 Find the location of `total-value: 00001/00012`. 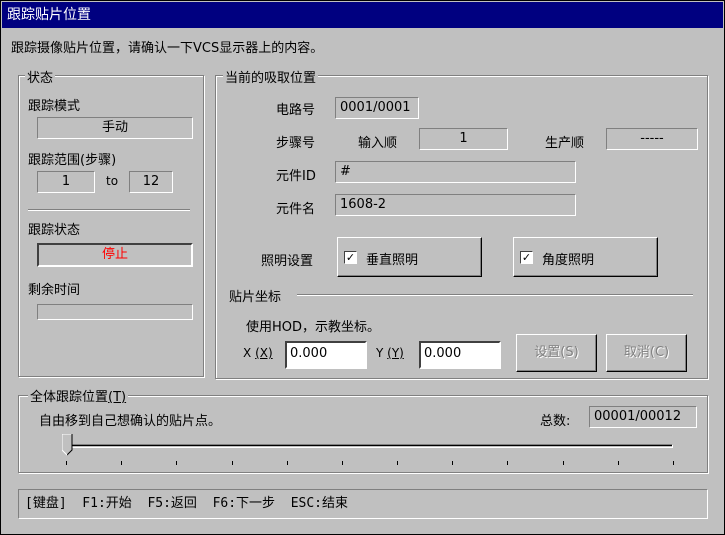

total-value: 00001/00012 is located at coordinates (643, 417).